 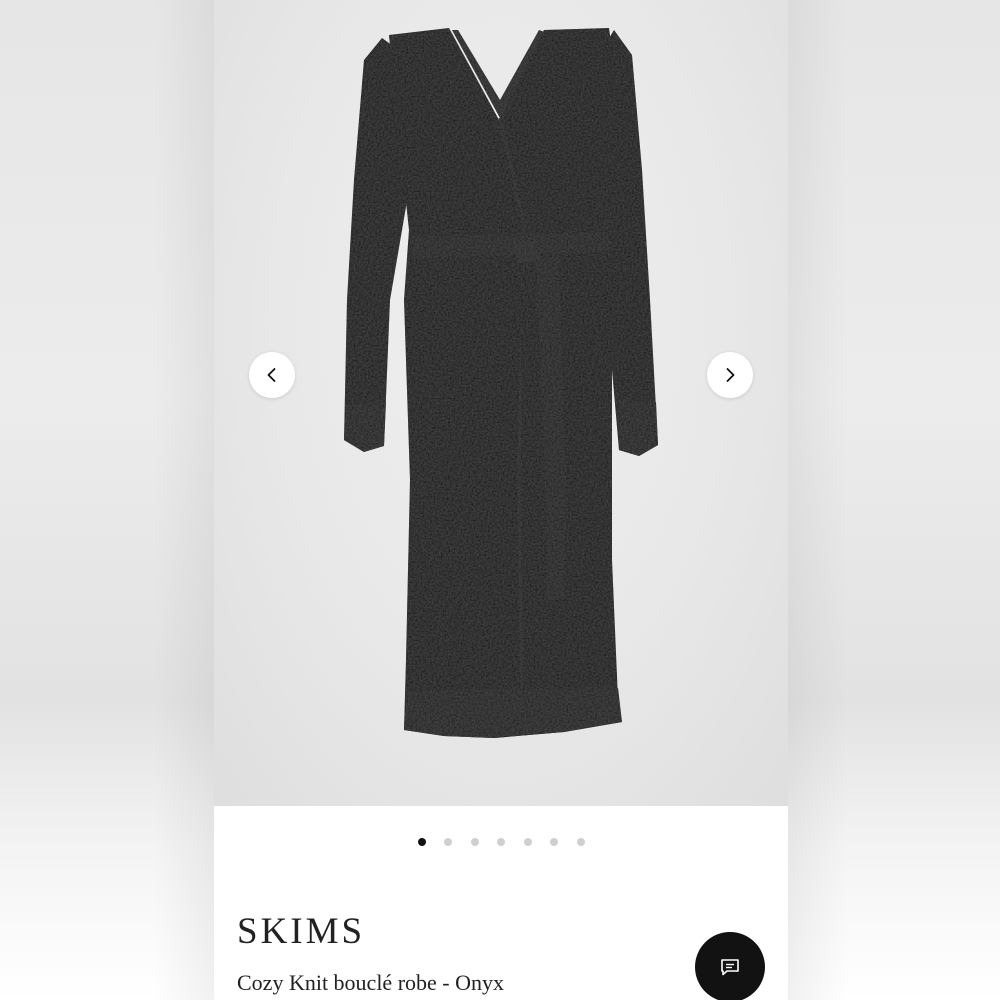 I want to click on chevron-left-icon, so click(x=271, y=375).